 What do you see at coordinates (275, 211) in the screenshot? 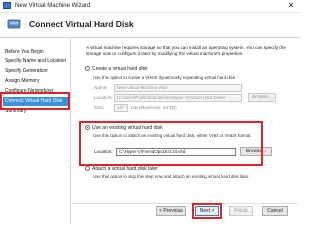
I see `cancel-button: Cancel` at bounding box center [275, 211].